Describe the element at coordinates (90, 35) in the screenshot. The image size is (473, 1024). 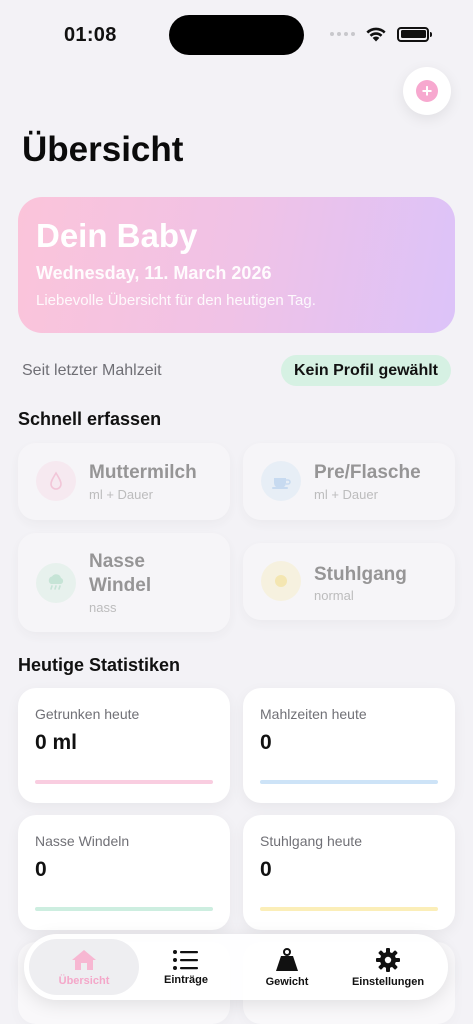
I see `status-time: 01:08` at that location.